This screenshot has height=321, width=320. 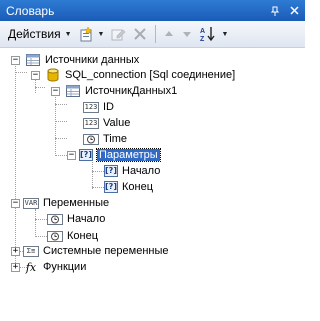 I want to click on move-up-button, so click(x=169, y=34).